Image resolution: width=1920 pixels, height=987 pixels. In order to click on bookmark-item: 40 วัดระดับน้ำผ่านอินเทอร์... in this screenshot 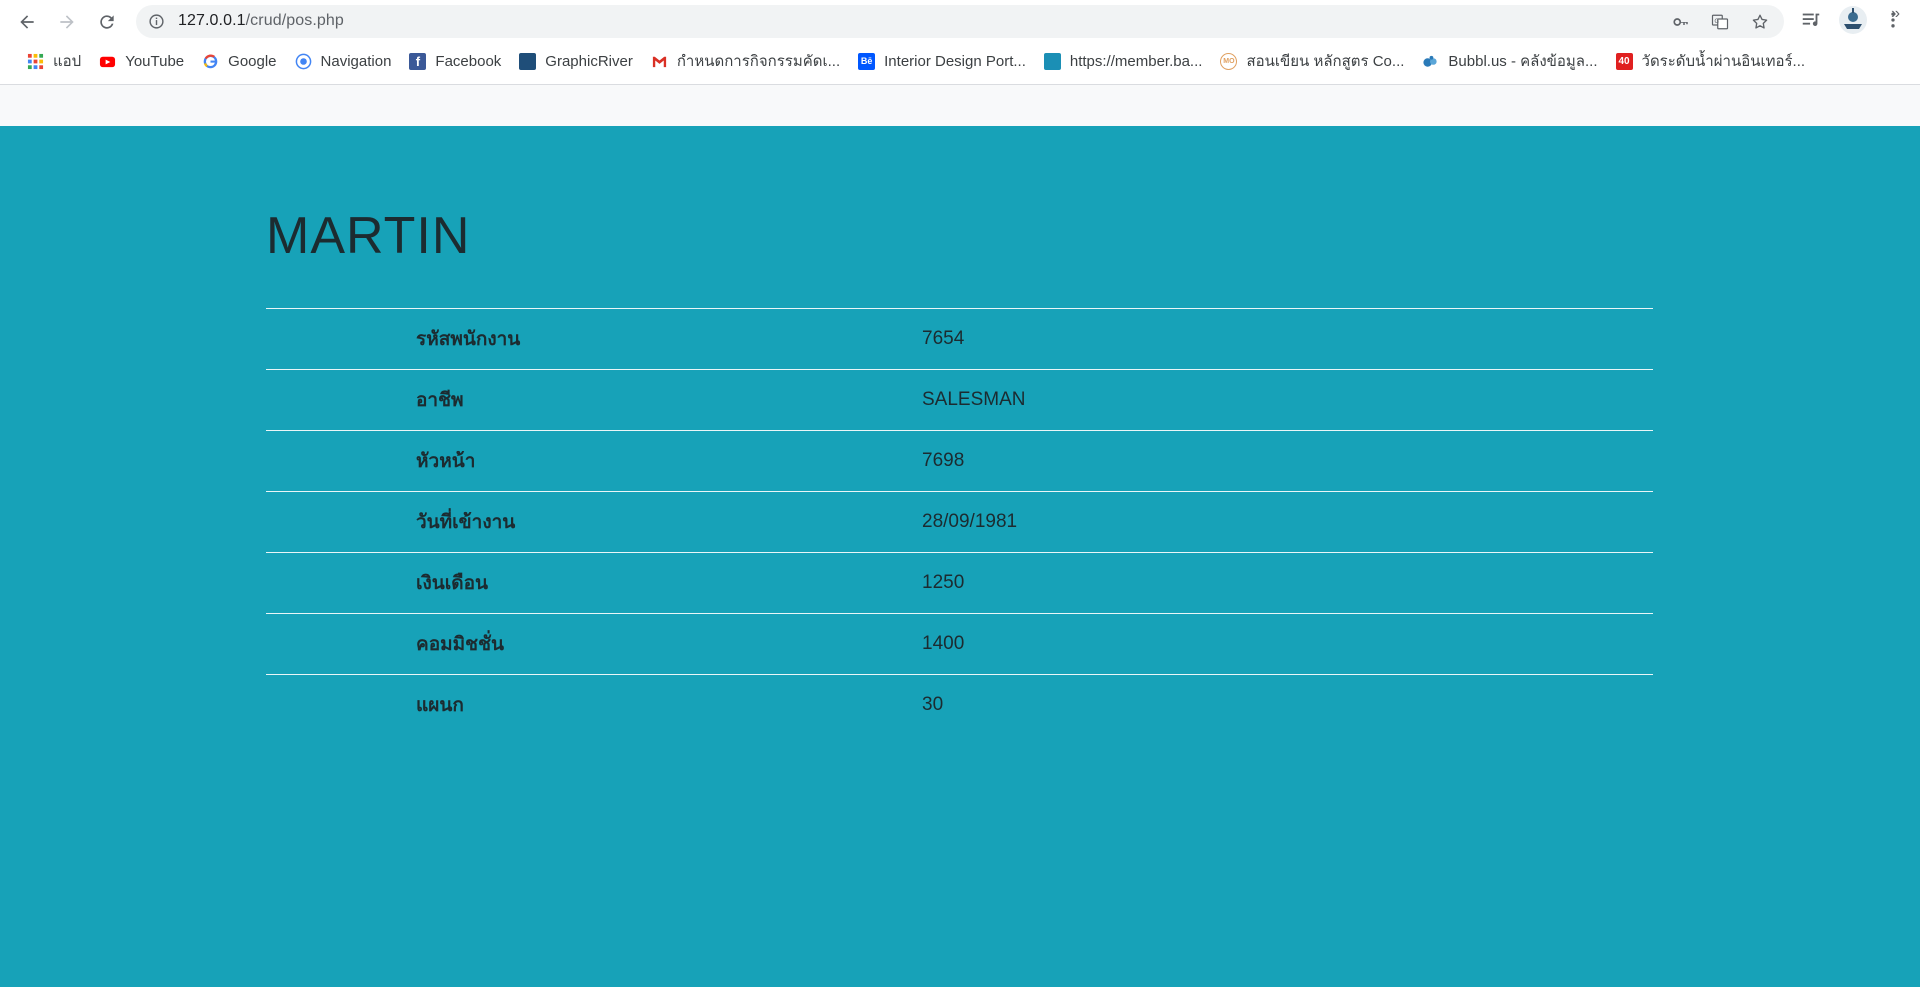, I will do `click(1711, 61)`.